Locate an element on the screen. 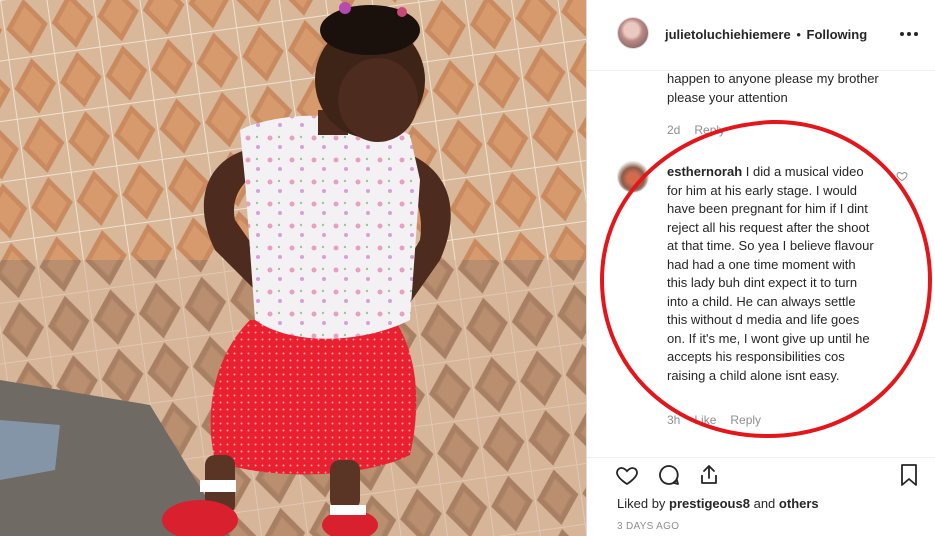 This screenshot has width=935, height=536. author-line: julietoluchiehiemere • Following is located at coordinates (766, 34).